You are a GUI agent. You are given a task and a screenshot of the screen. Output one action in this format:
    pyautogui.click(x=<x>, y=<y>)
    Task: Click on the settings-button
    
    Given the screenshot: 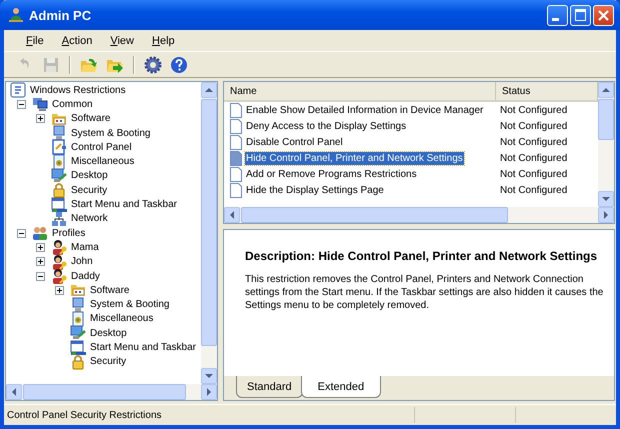 What is the action you would take?
    pyautogui.click(x=153, y=65)
    